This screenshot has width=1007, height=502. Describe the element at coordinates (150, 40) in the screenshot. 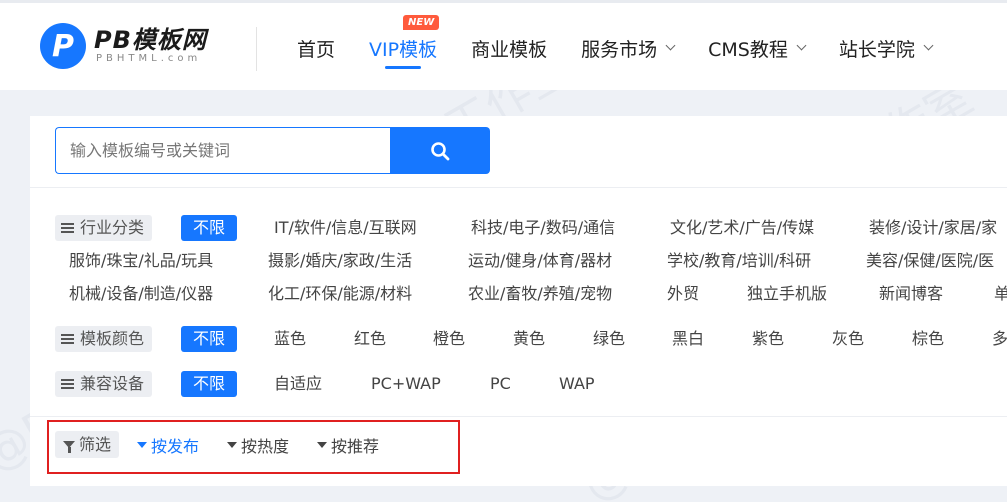

I see `logo-title: PB模板网` at that location.